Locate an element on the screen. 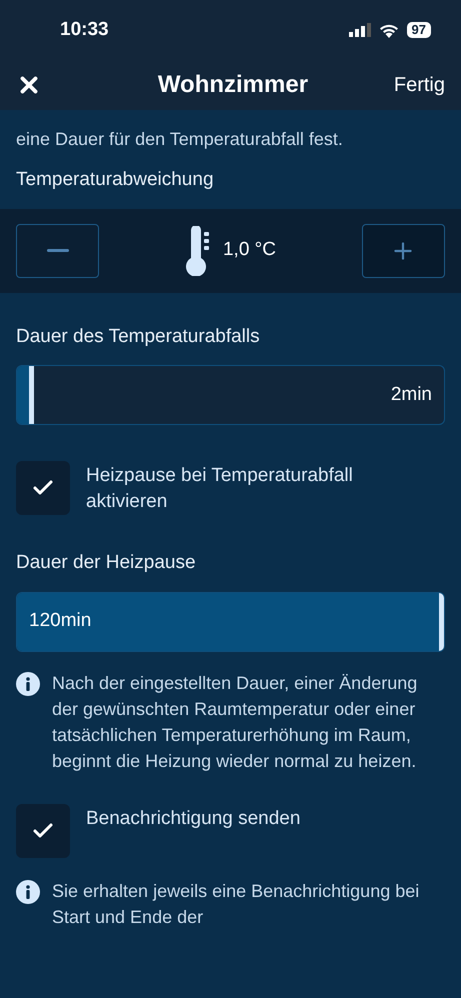  section-label: Dauer des Temperaturabfalls is located at coordinates (138, 336).